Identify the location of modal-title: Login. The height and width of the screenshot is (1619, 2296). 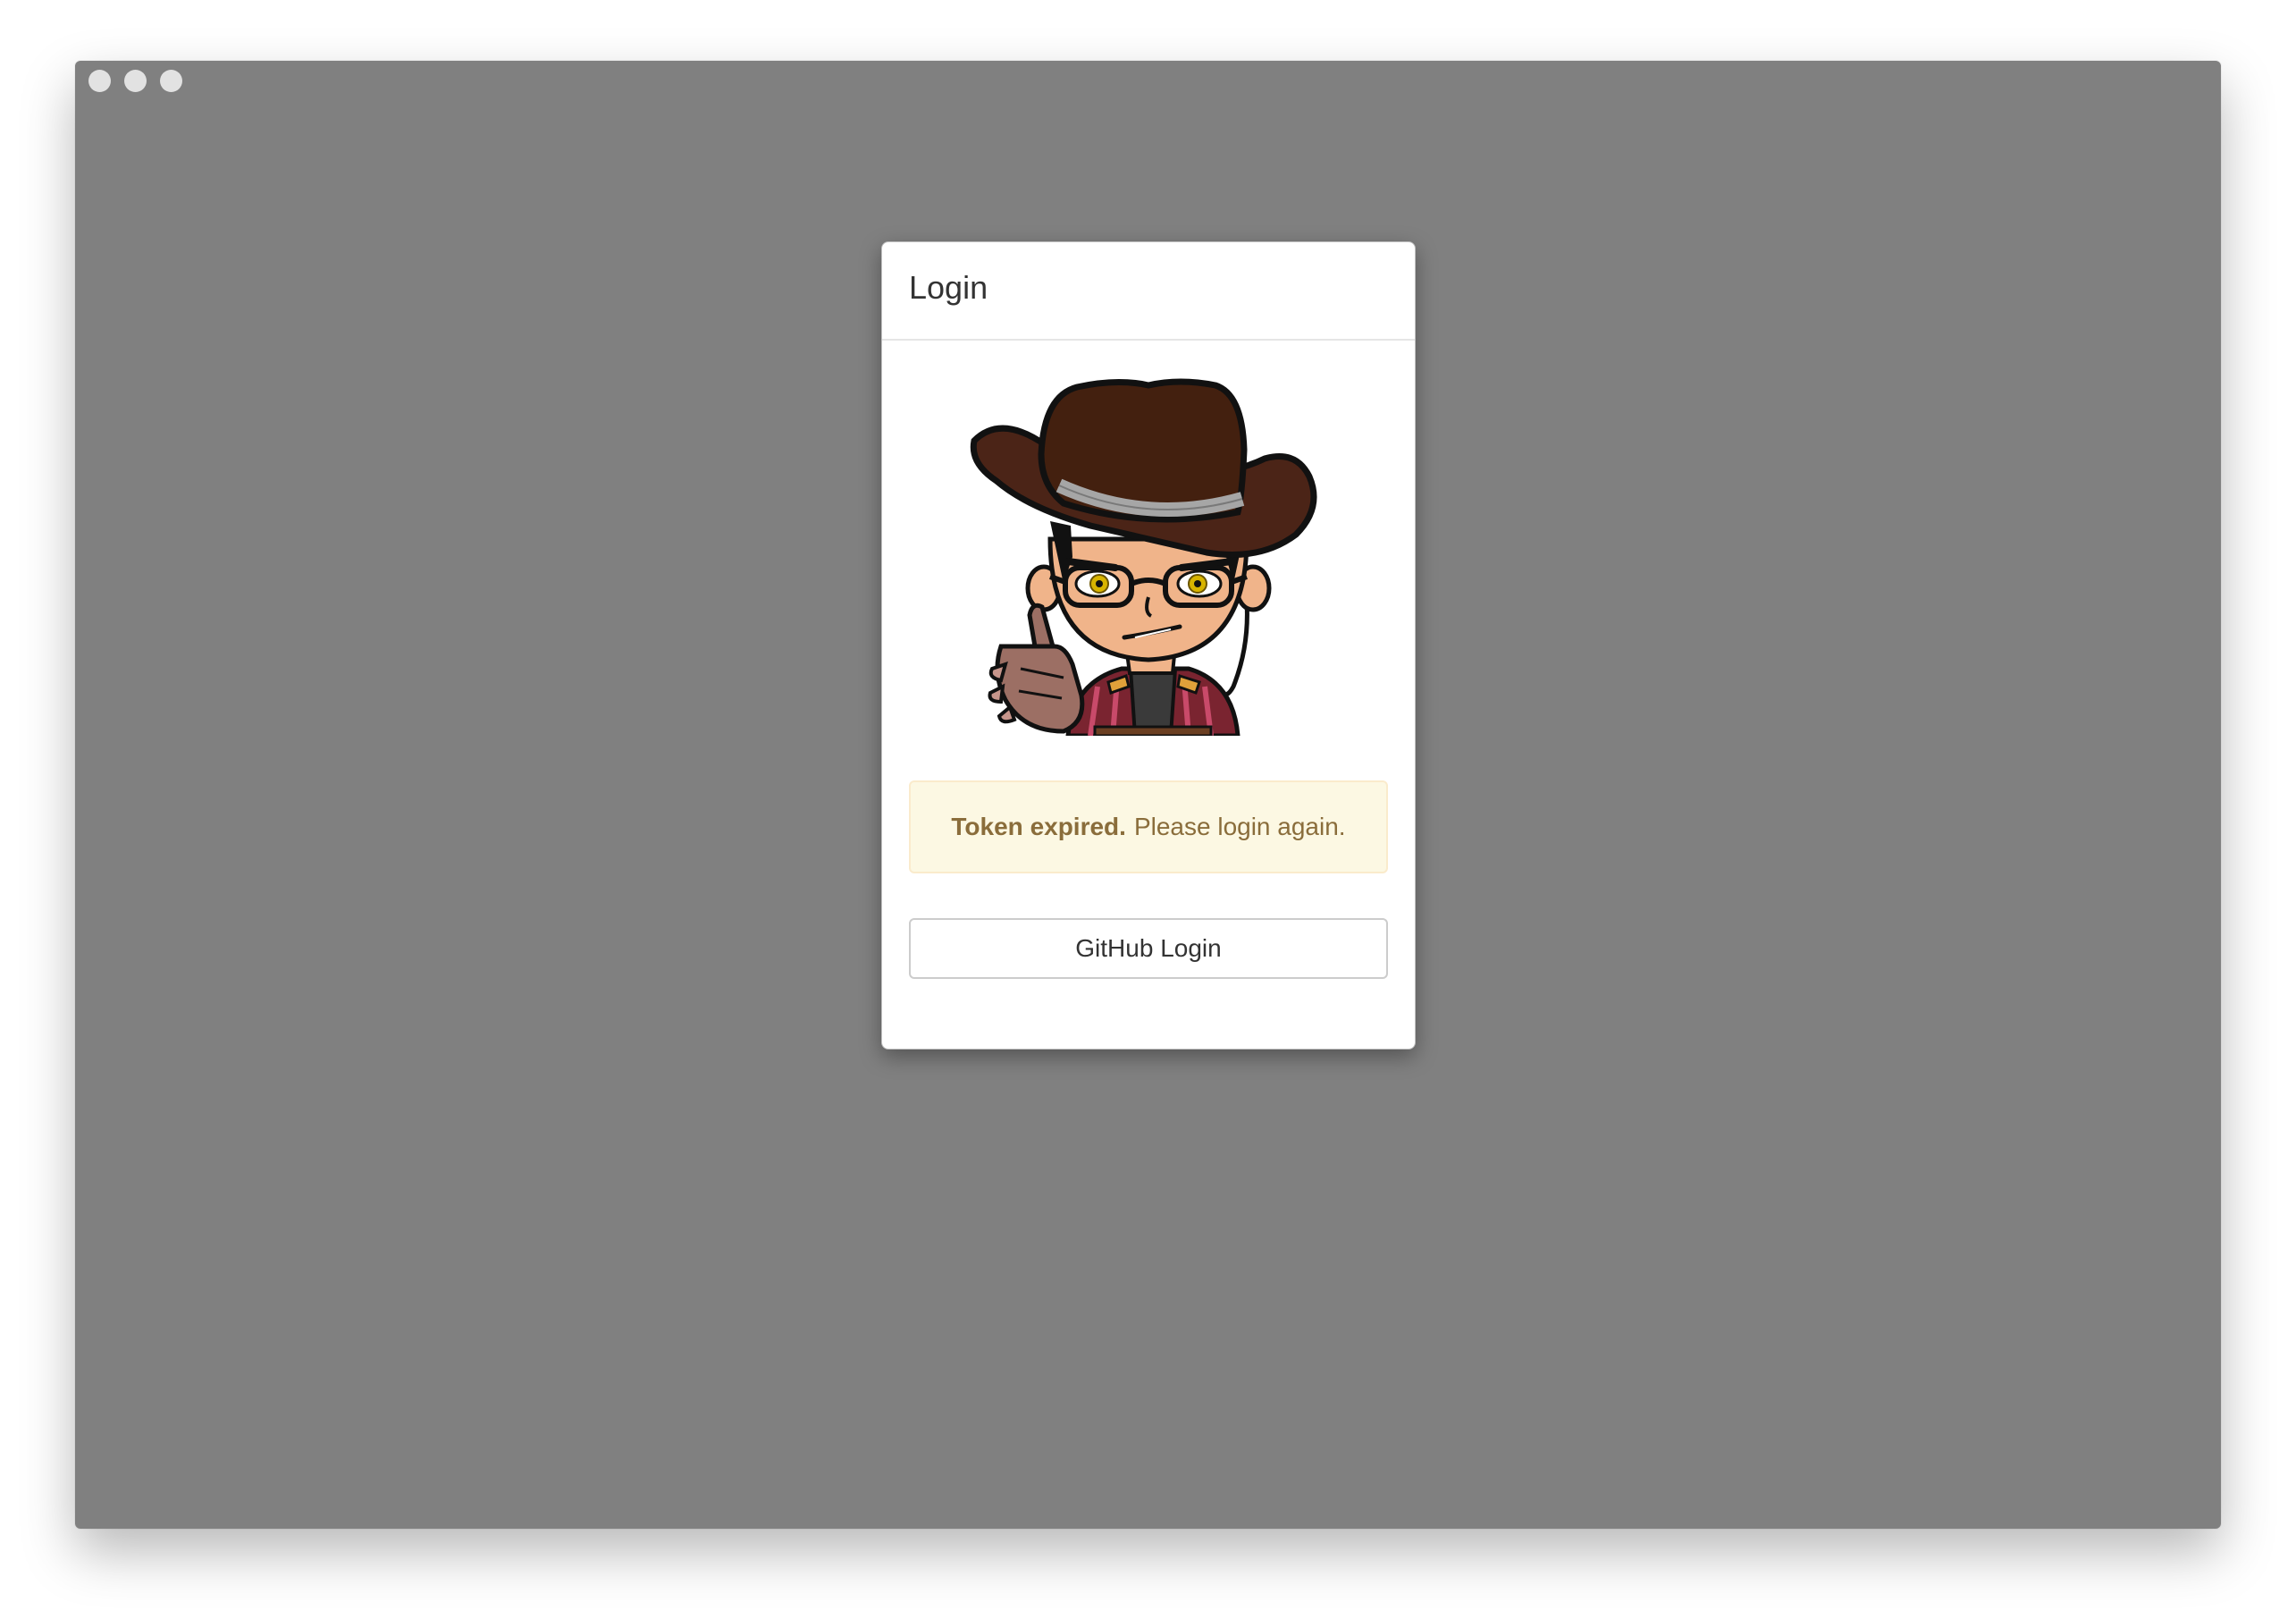
(948, 287).